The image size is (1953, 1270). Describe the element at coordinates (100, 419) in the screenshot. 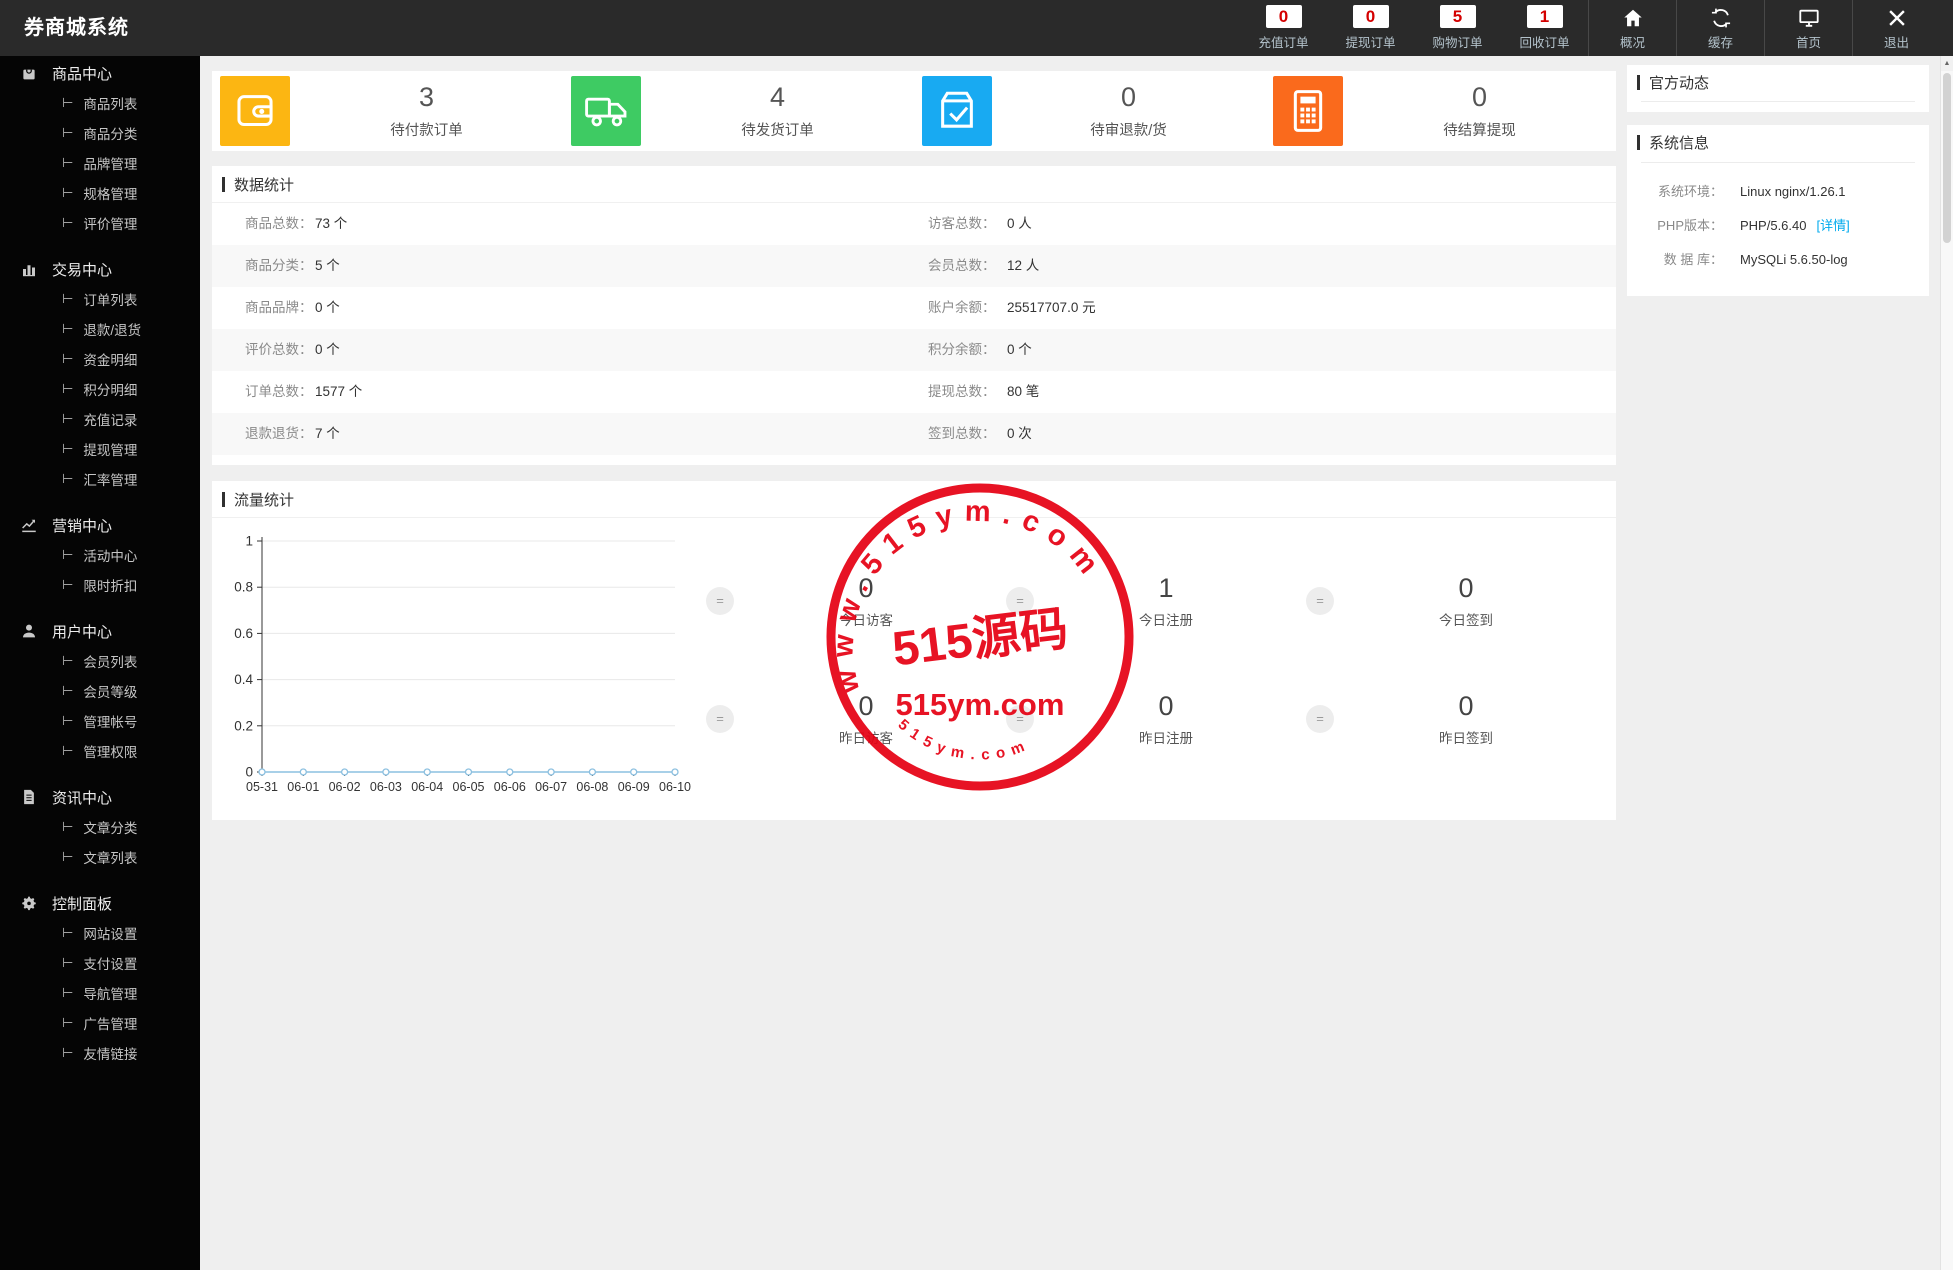

I see `sidebar-item: ⊢ 充值记录` at that location.